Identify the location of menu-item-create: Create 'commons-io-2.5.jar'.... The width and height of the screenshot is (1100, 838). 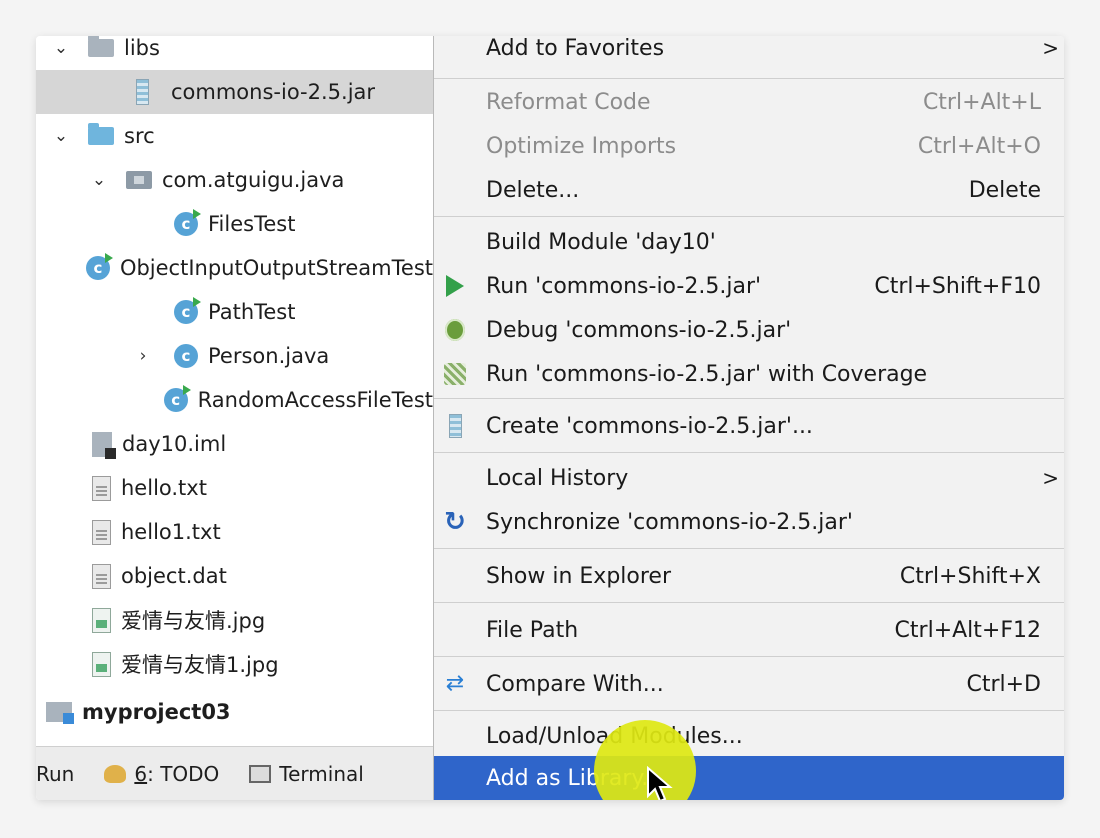
(749, 426).